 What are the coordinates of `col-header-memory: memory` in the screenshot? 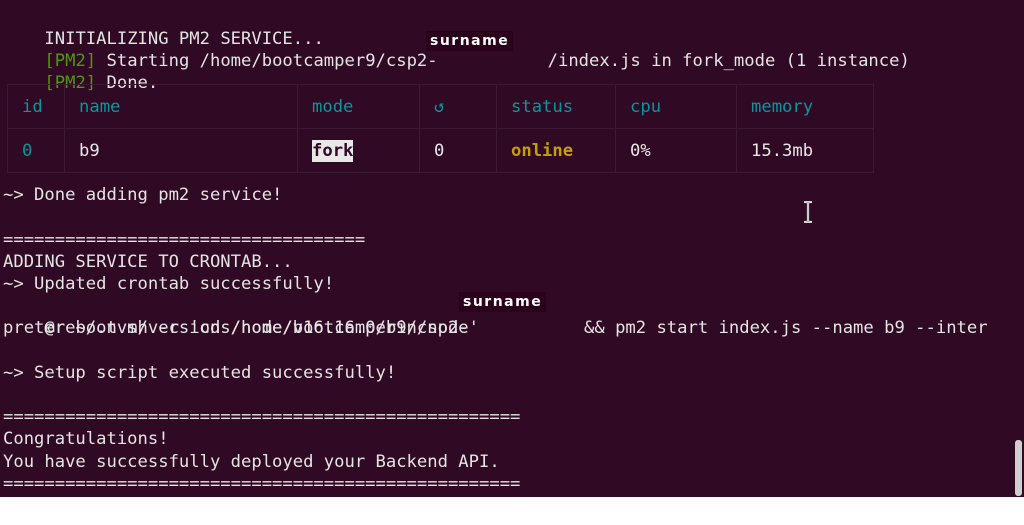 It's located at (805, 106).